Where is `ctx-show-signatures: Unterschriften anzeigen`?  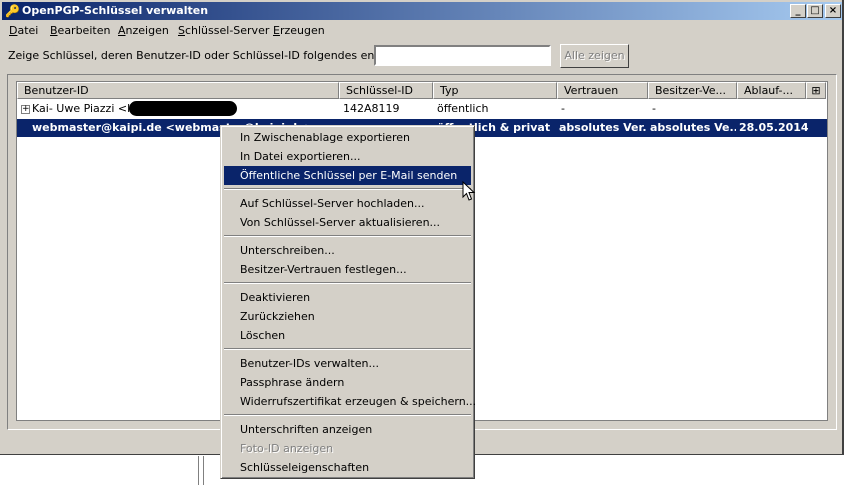
ctx-show-signatures: Unterschriften anzeigen is located at coordinates (347, 429).